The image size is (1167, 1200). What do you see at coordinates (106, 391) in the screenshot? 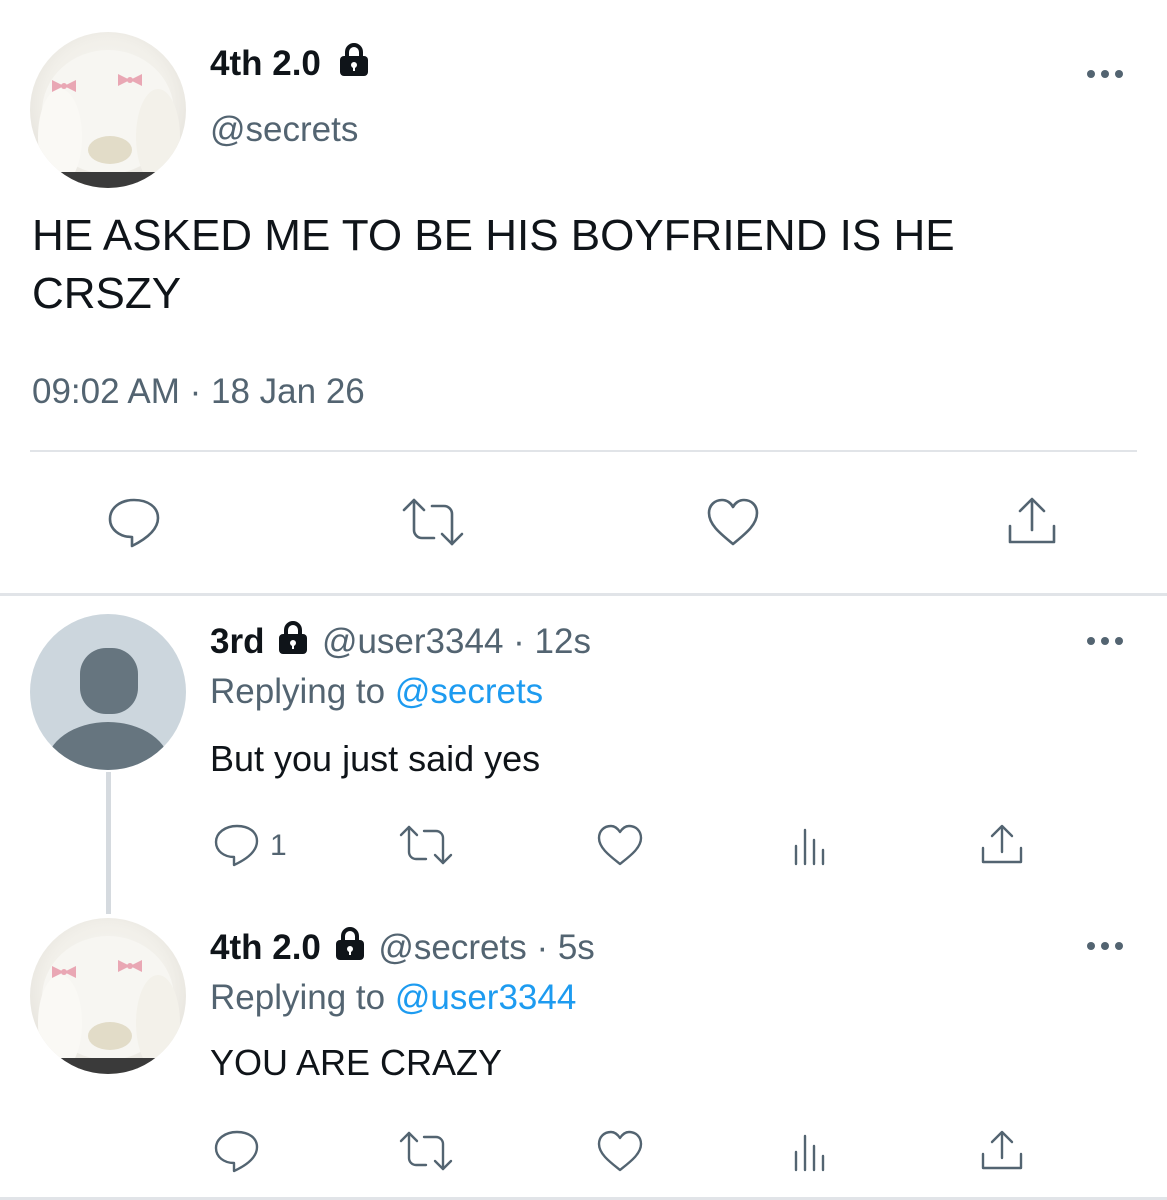
I see `tweet-time: 09:02 AM` at bounding box center [106, 391].